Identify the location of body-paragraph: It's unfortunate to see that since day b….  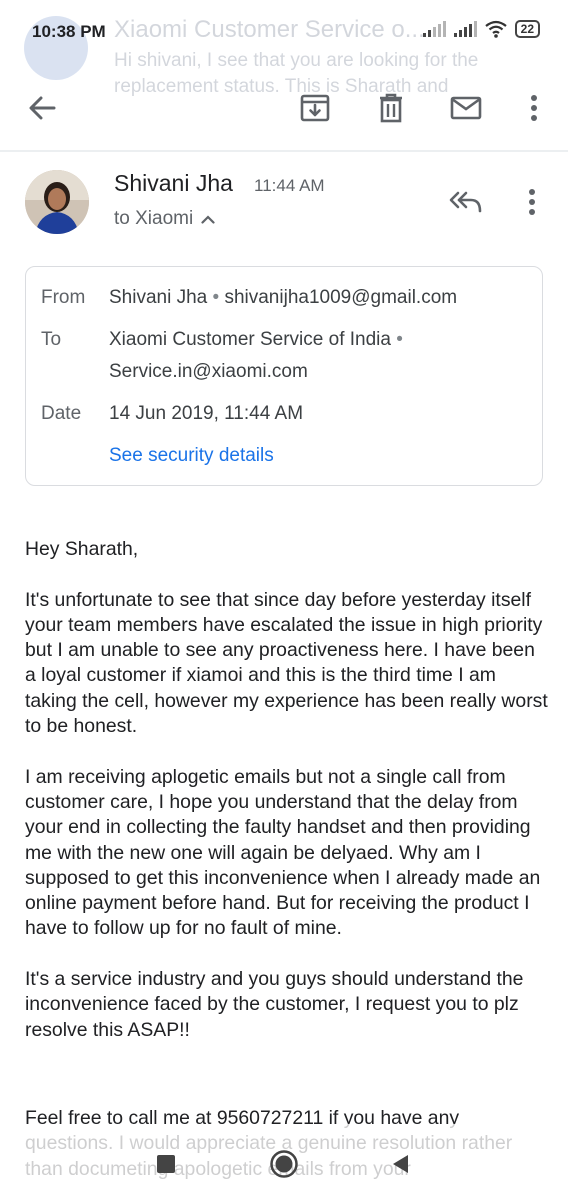
(286, 663).